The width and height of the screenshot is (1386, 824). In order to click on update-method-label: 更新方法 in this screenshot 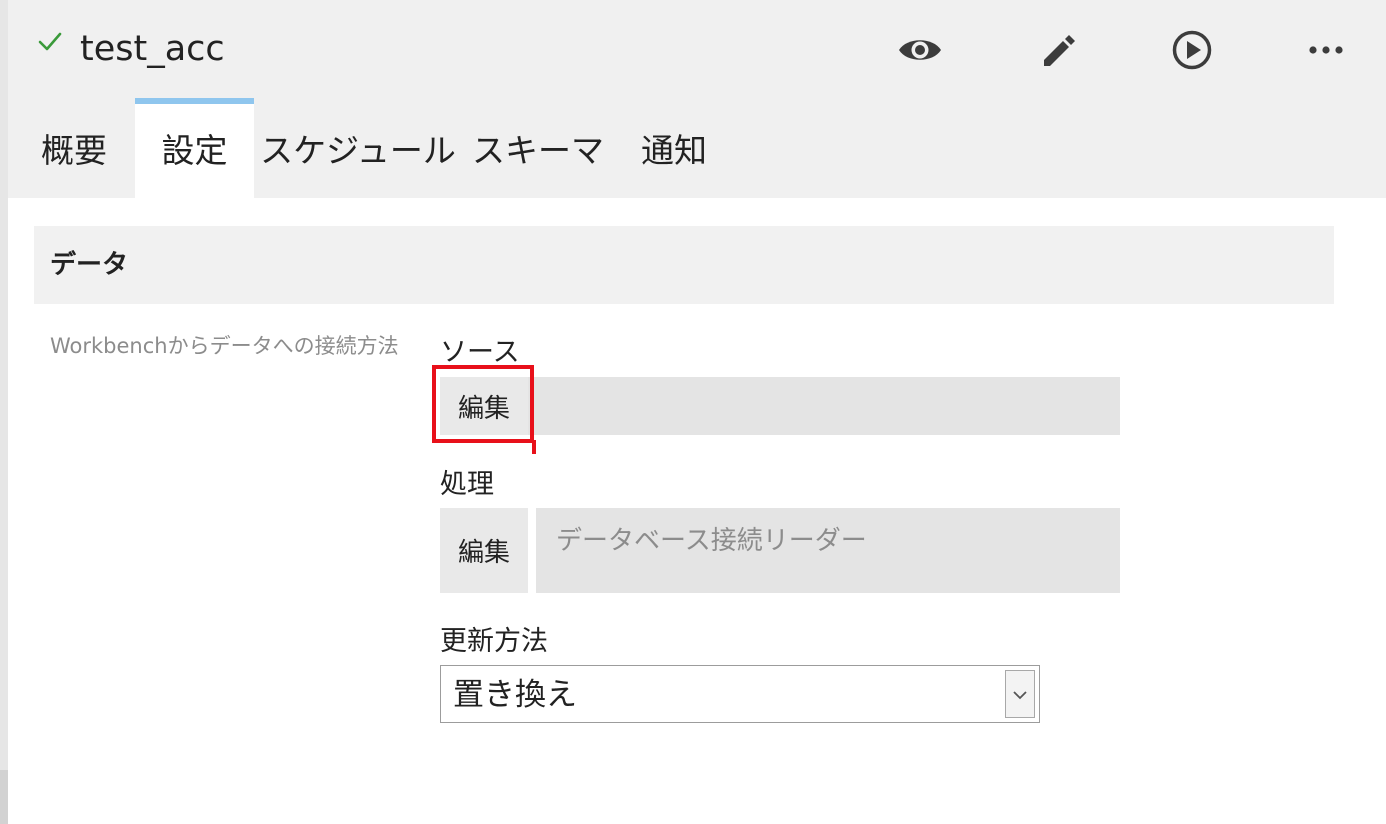, I will do `click(494, 641)`.